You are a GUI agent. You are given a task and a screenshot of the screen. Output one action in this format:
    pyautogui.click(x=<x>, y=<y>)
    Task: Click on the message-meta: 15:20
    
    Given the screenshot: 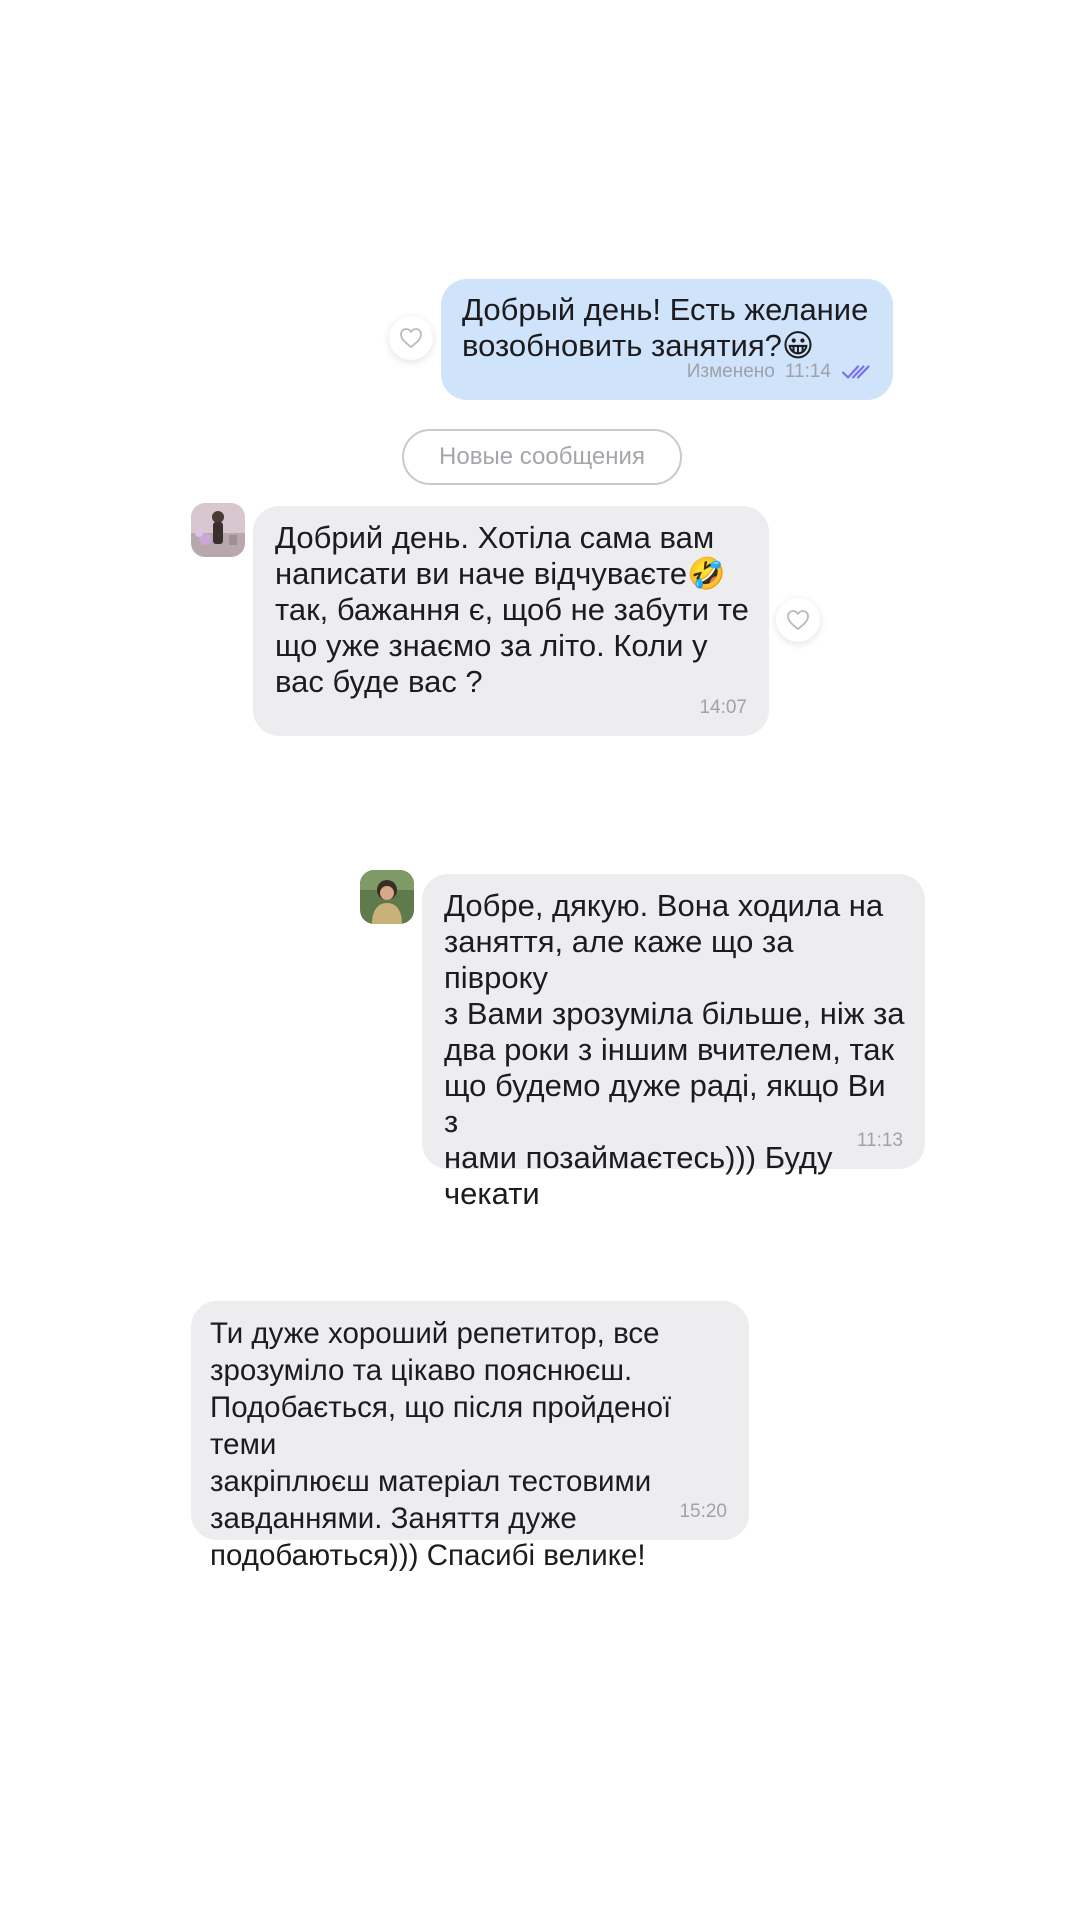 What is the action you would take?
    pyautogui.click(x=703, y=1511)
    